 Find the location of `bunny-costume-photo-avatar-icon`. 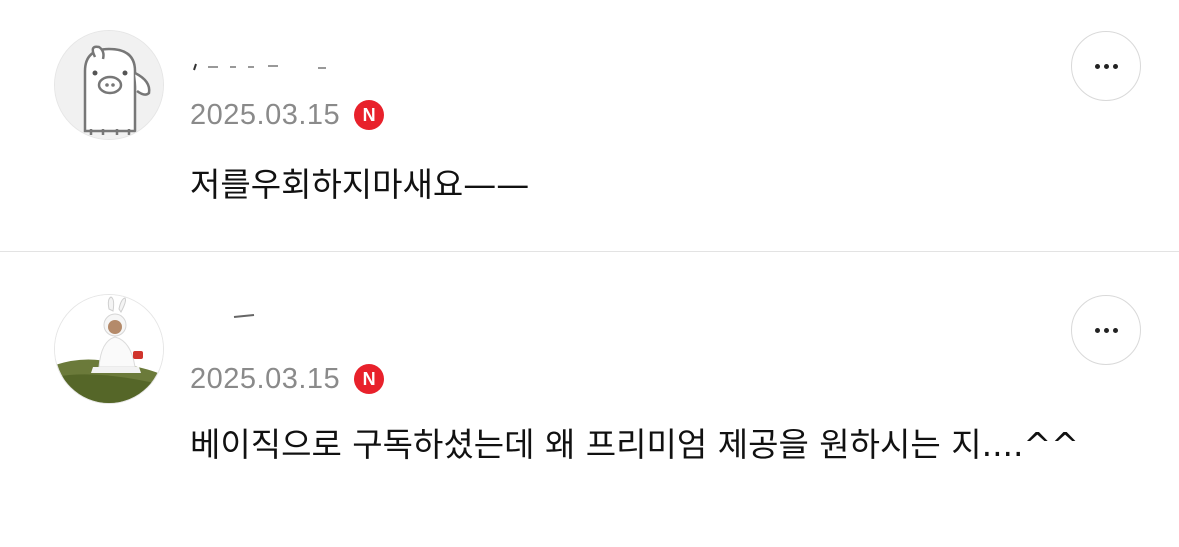

bunny-costume-photo-avatar-icon is located at coordinates (109, 349).